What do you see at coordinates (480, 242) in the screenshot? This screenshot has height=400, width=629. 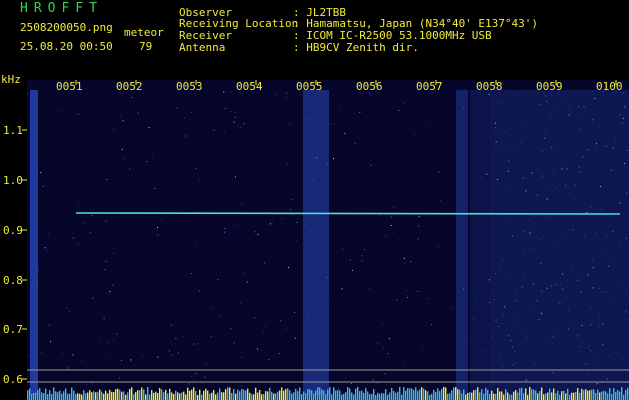 I see `noise-band` at bounding box center [480, 242].